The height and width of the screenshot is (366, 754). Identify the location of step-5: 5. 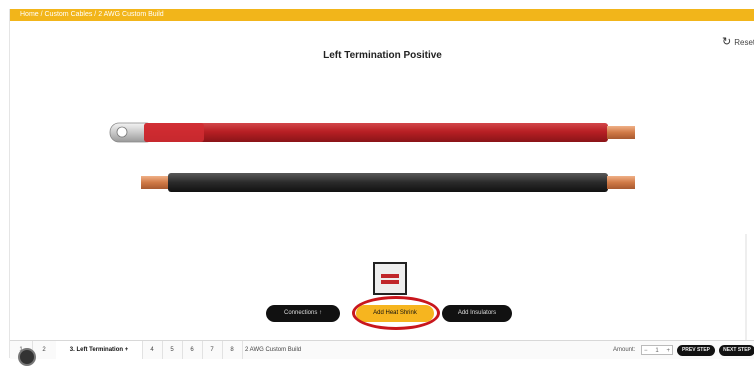
(172, 350).